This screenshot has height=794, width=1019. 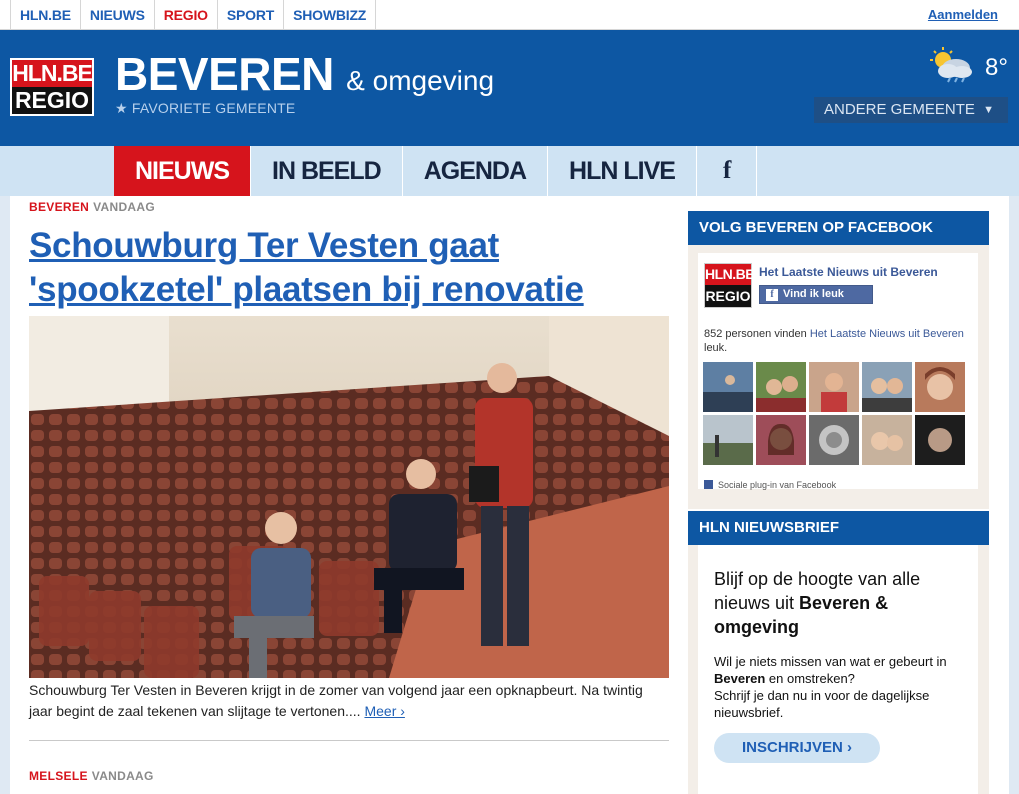 I want to click on article-place: BEVEREN, so click(x=59, y=207).